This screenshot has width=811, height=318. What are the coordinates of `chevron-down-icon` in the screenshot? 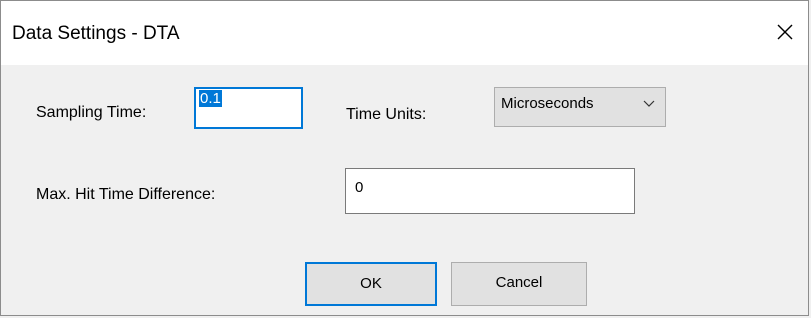 It's located at (649, 103).